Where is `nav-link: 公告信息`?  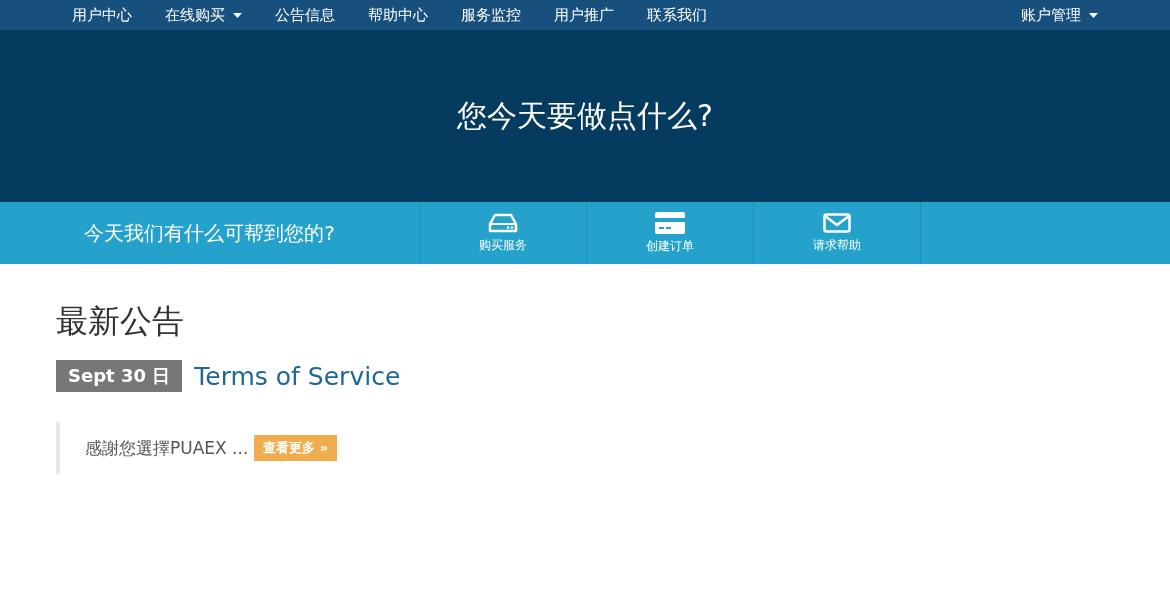
nav-link: 公告信息 is located at coordinates (305, 15).